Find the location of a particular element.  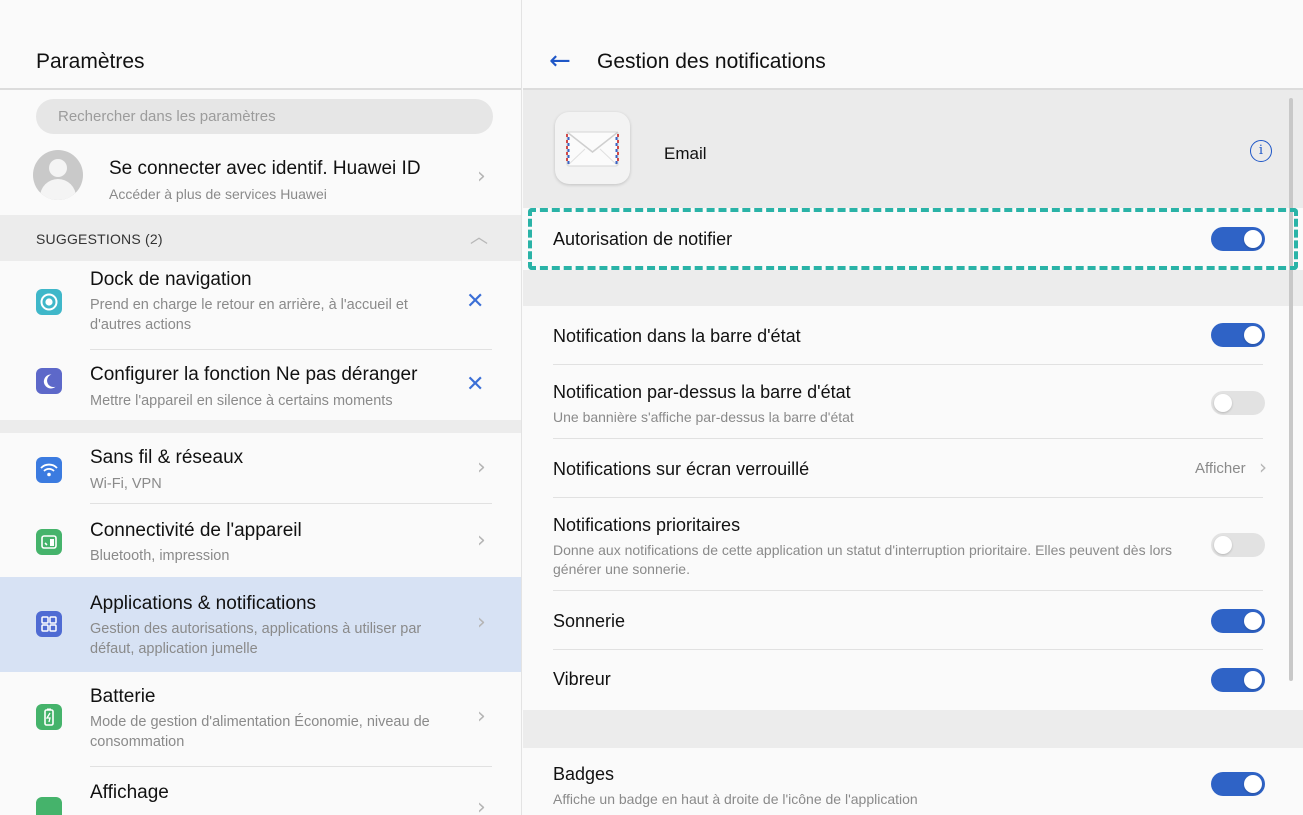

scrollbar is located at coordinates (1291, 389).